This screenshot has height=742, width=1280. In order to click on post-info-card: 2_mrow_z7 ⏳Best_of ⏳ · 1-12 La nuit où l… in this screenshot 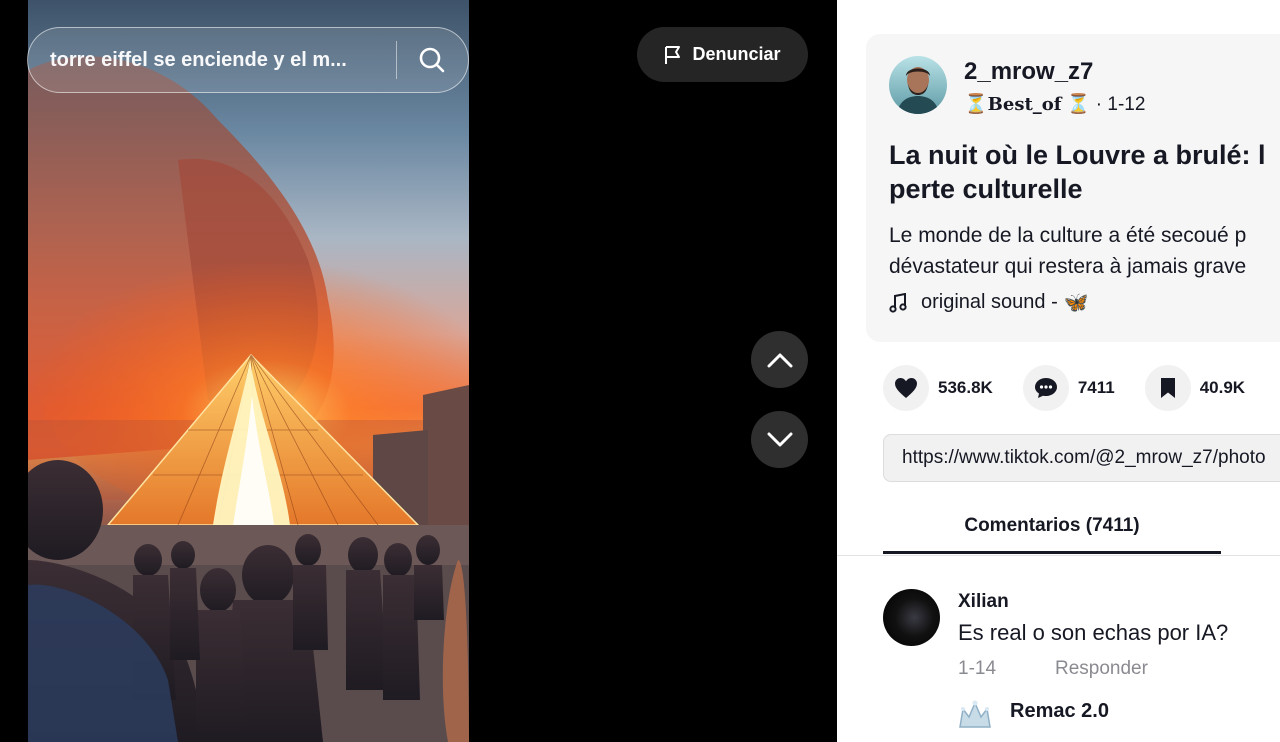, I will do `click(1073, 188)`.